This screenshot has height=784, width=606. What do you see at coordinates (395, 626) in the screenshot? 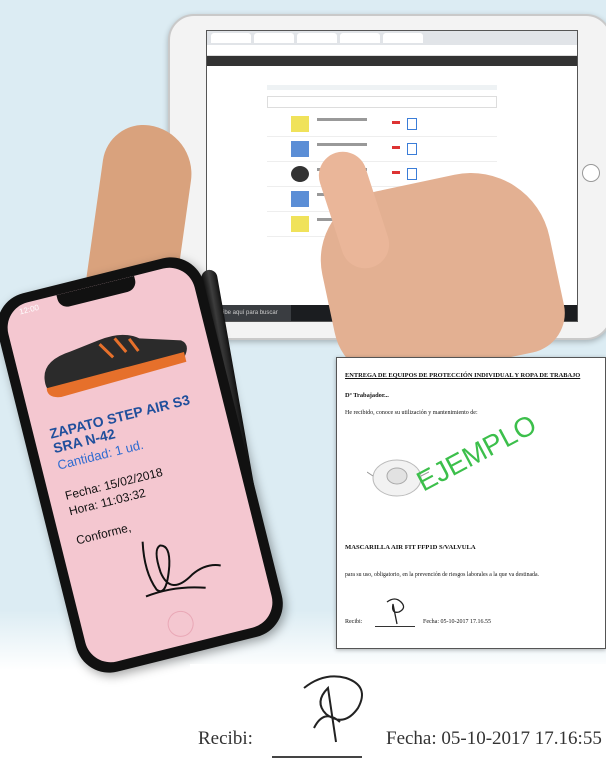
I see `signature-line` at bounding box center [395, 626].